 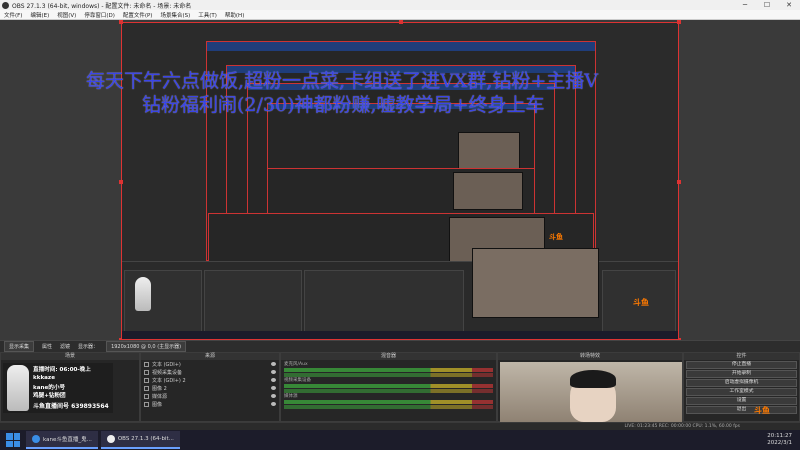 I want to click on mixer-channel: 麦克风/Aux, so click(x=388, y=368).